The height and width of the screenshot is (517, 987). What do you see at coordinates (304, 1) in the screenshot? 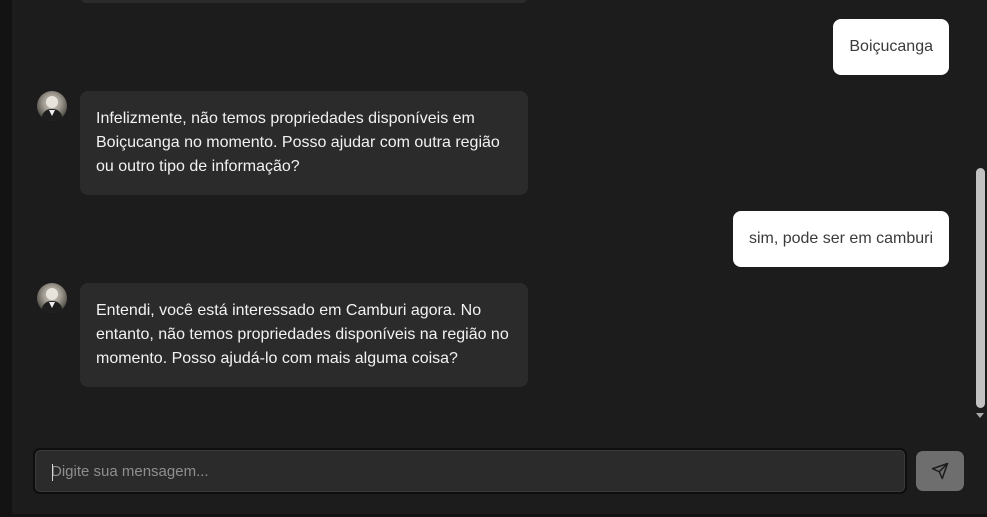
I see `previous-message-fragment` at bounding box center [304, 1].